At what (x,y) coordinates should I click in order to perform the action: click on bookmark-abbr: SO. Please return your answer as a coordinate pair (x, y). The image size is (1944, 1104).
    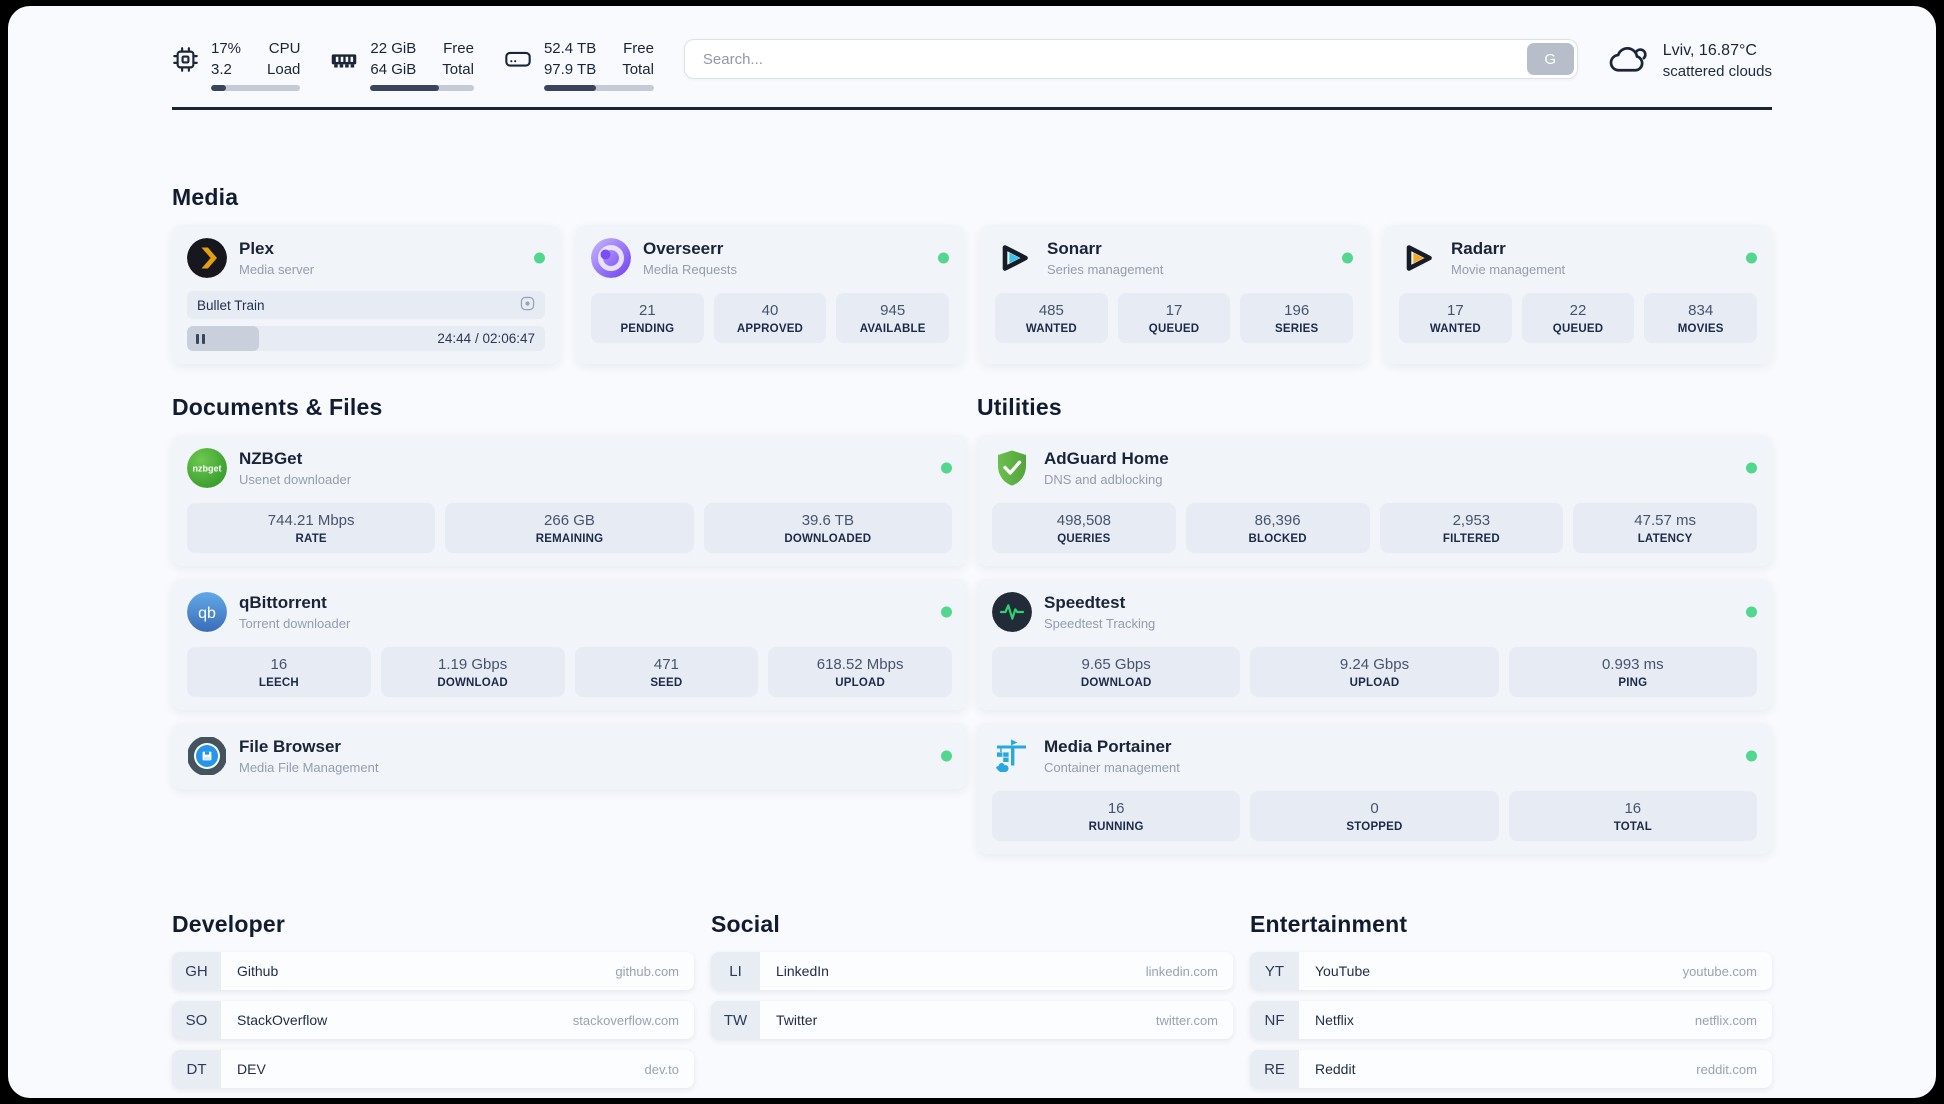
    Looking at the image, I should click on (196, 1020).